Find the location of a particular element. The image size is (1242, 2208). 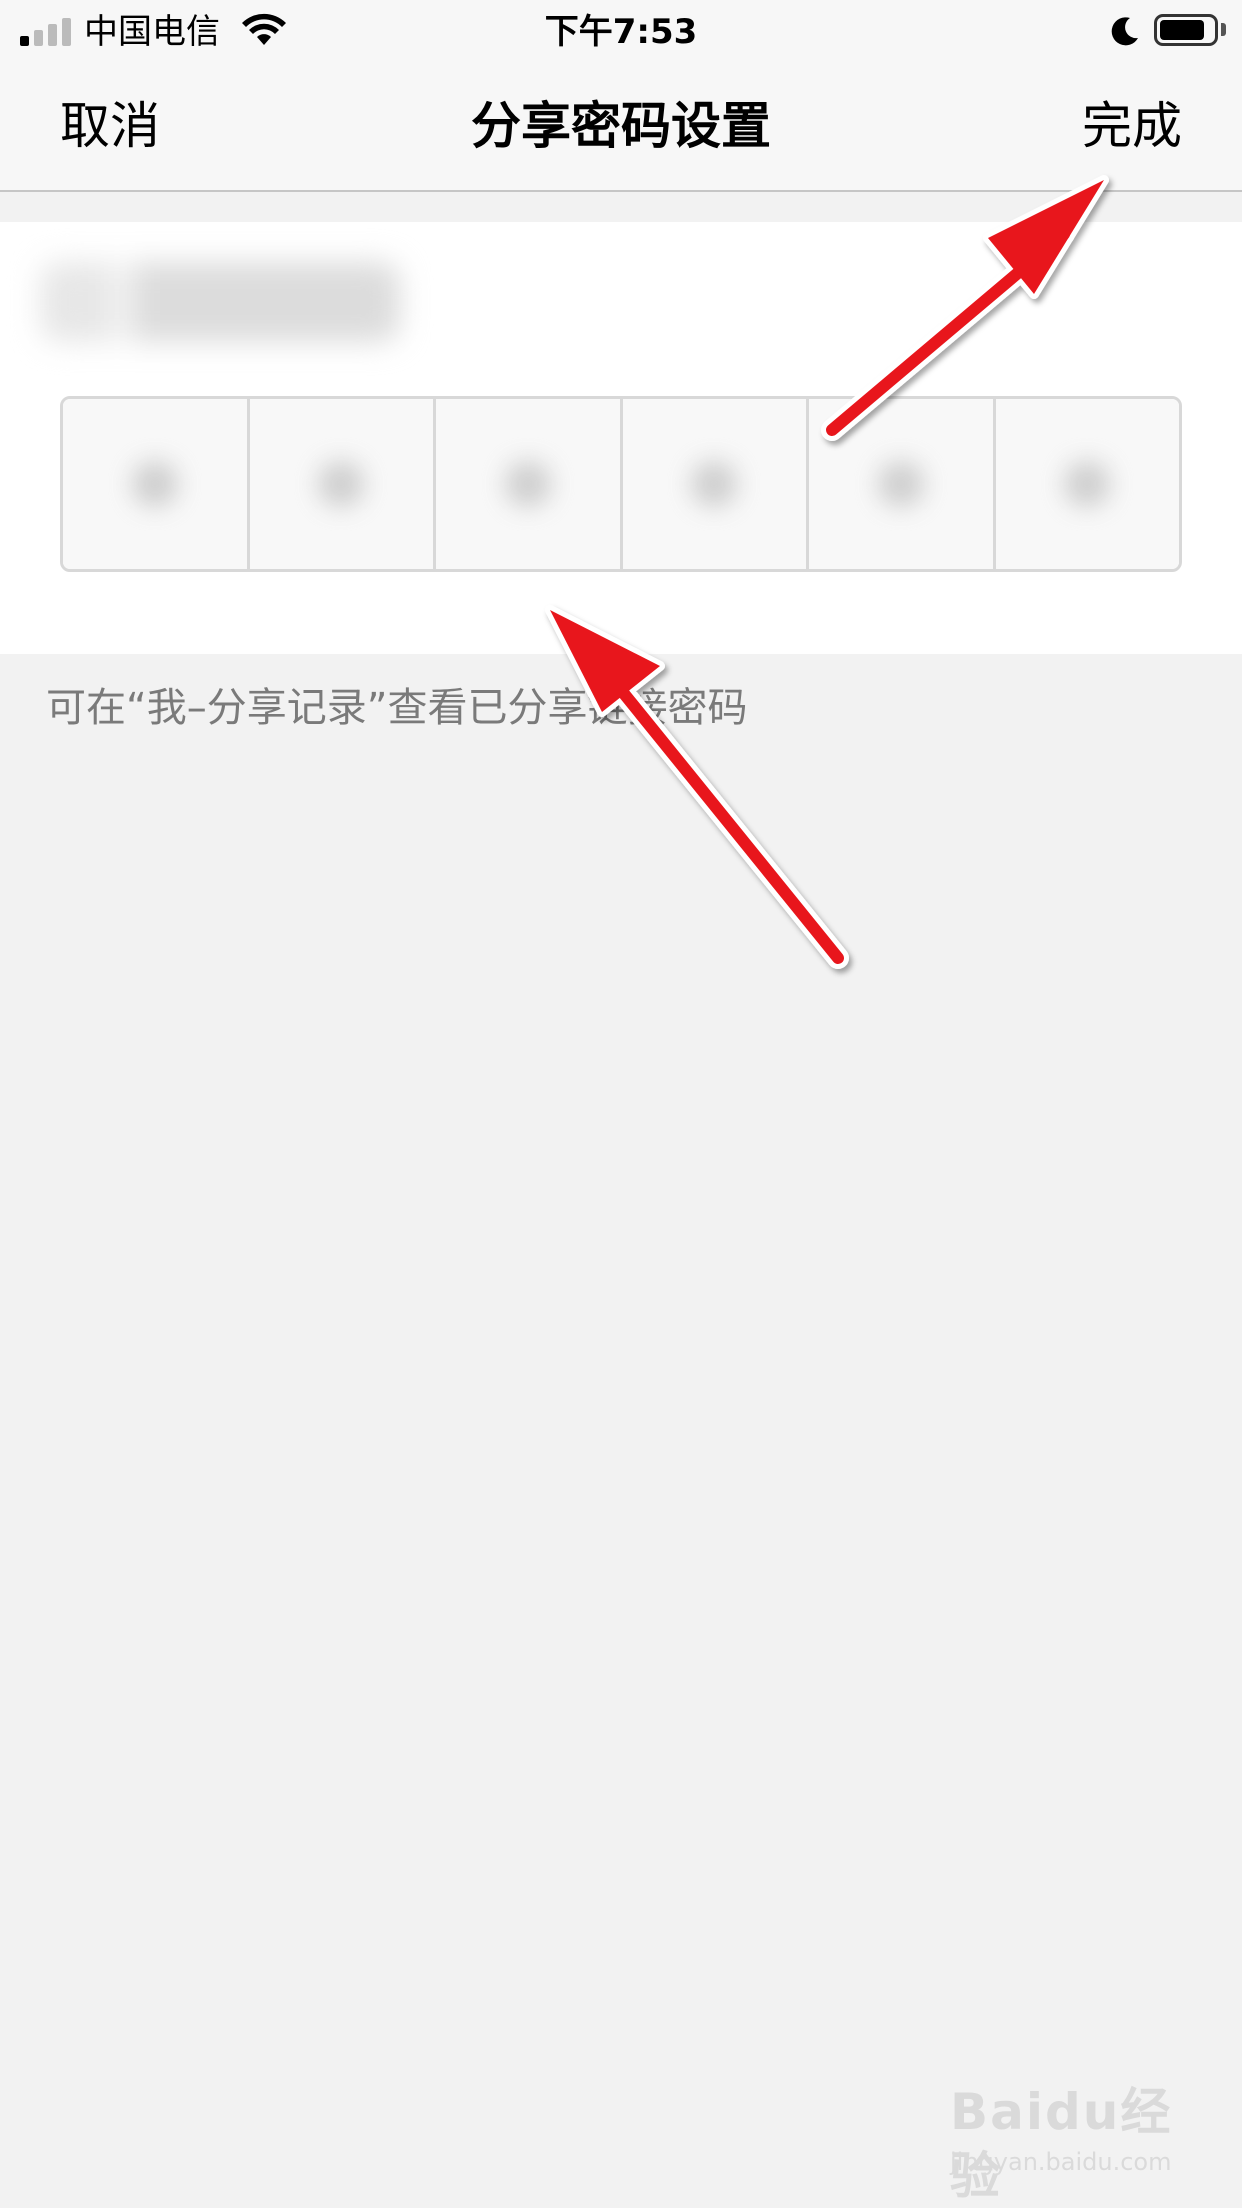

password-input is located at coordinates (621, 484).